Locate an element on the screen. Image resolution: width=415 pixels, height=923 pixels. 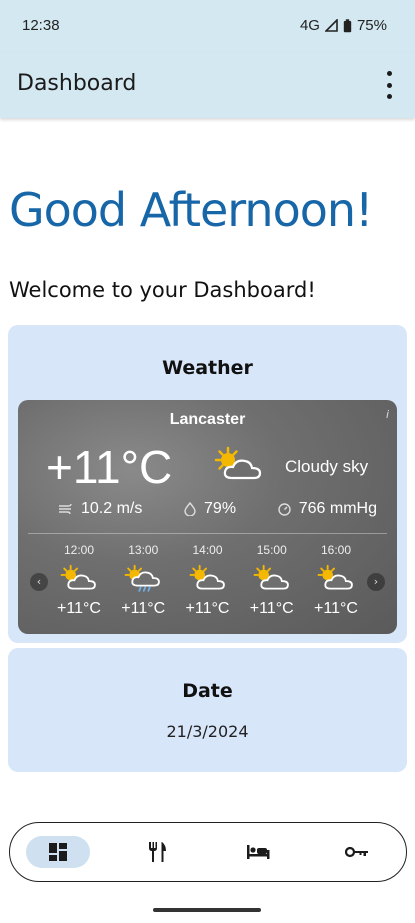
signal-icon is located at coordinates (331, 25).